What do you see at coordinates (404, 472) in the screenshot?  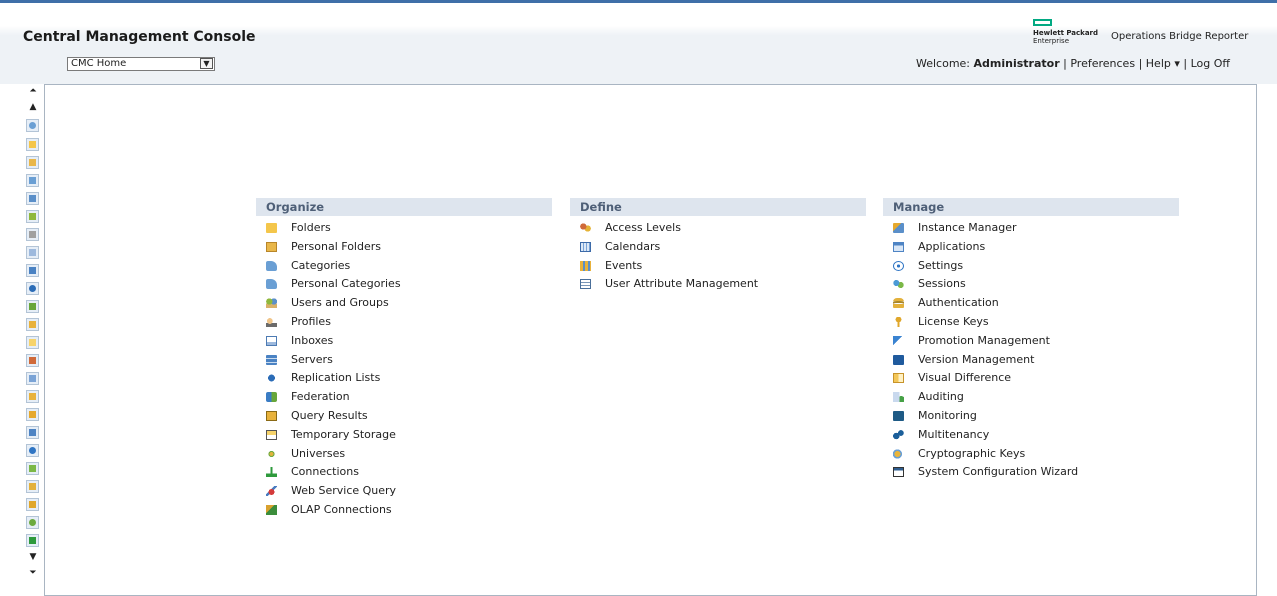 I see `link-connections: Connections` at bounding box center [404, 472].